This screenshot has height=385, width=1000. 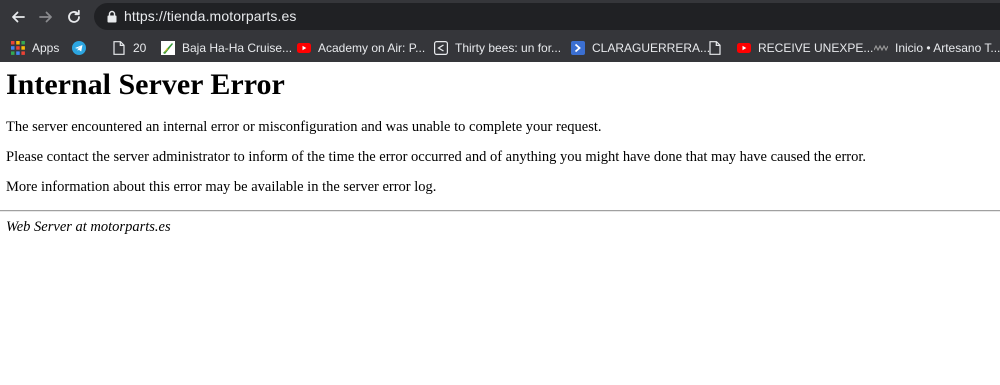 I want to click on telegram-icon, so click(x=79, y=47).